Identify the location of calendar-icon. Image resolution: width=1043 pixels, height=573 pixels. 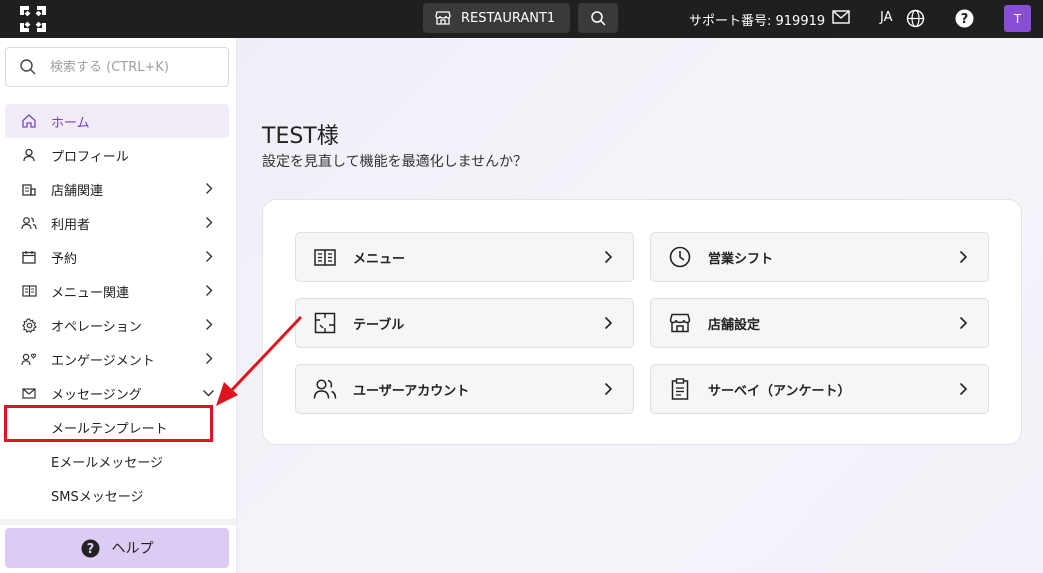
(29, 257).